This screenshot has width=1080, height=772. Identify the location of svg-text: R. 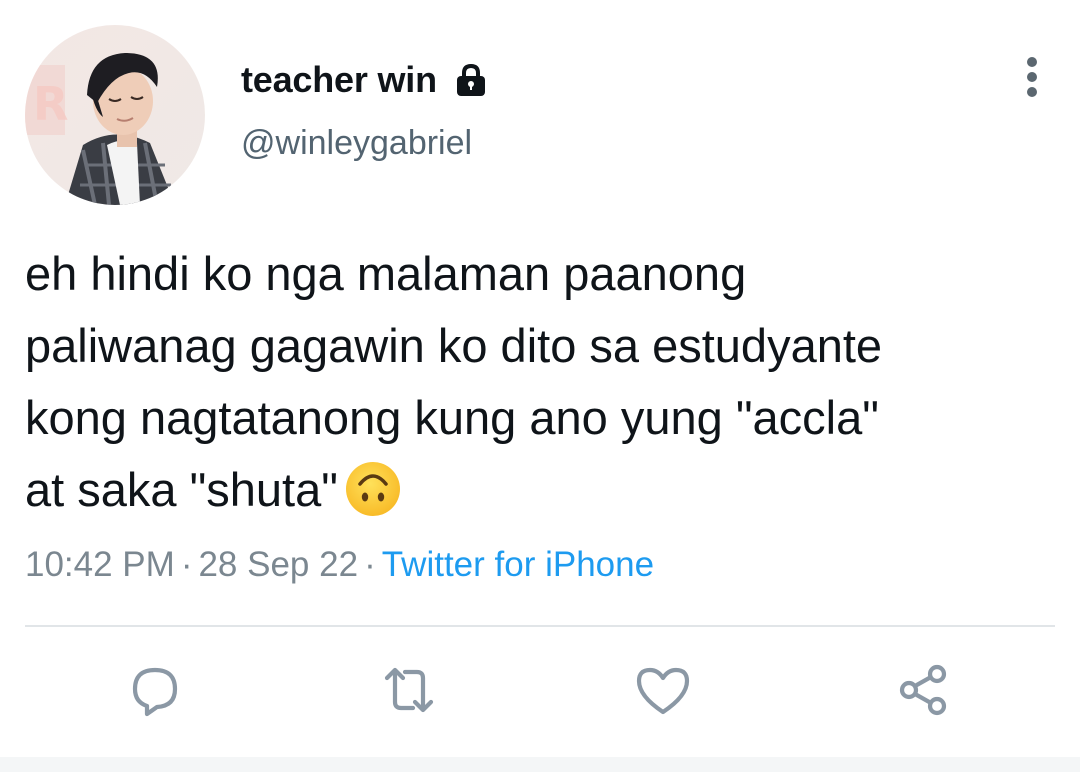
(50, 104).